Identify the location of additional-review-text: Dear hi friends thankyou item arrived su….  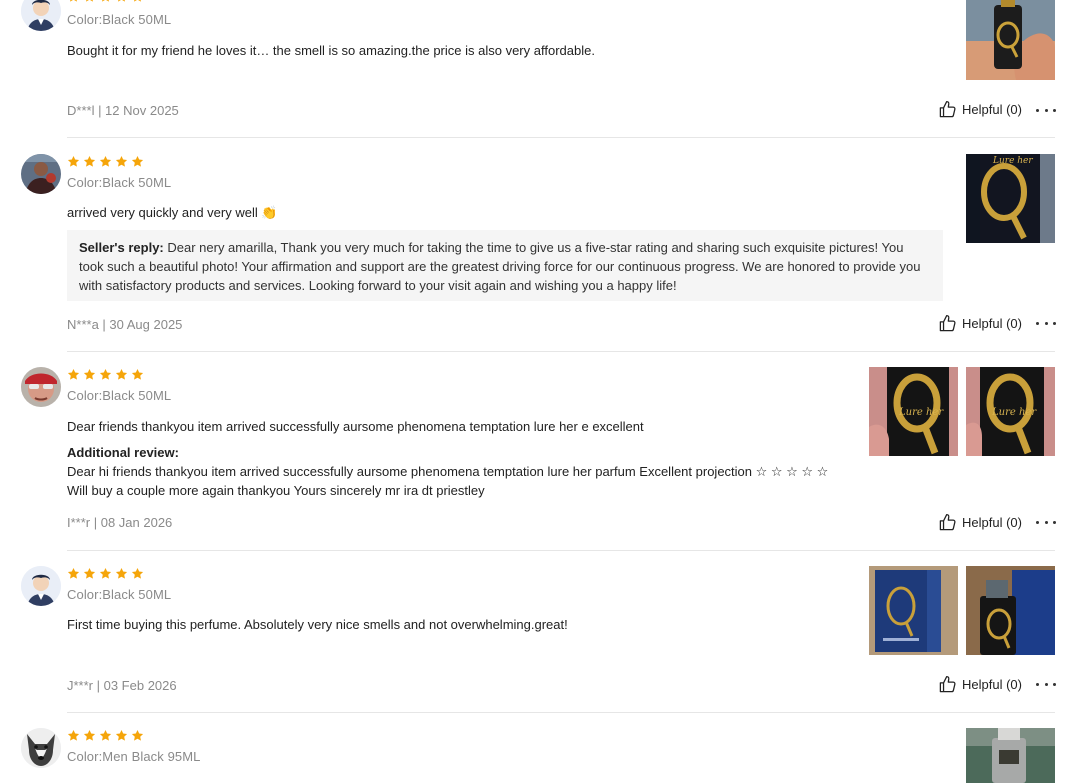
(448, 481).